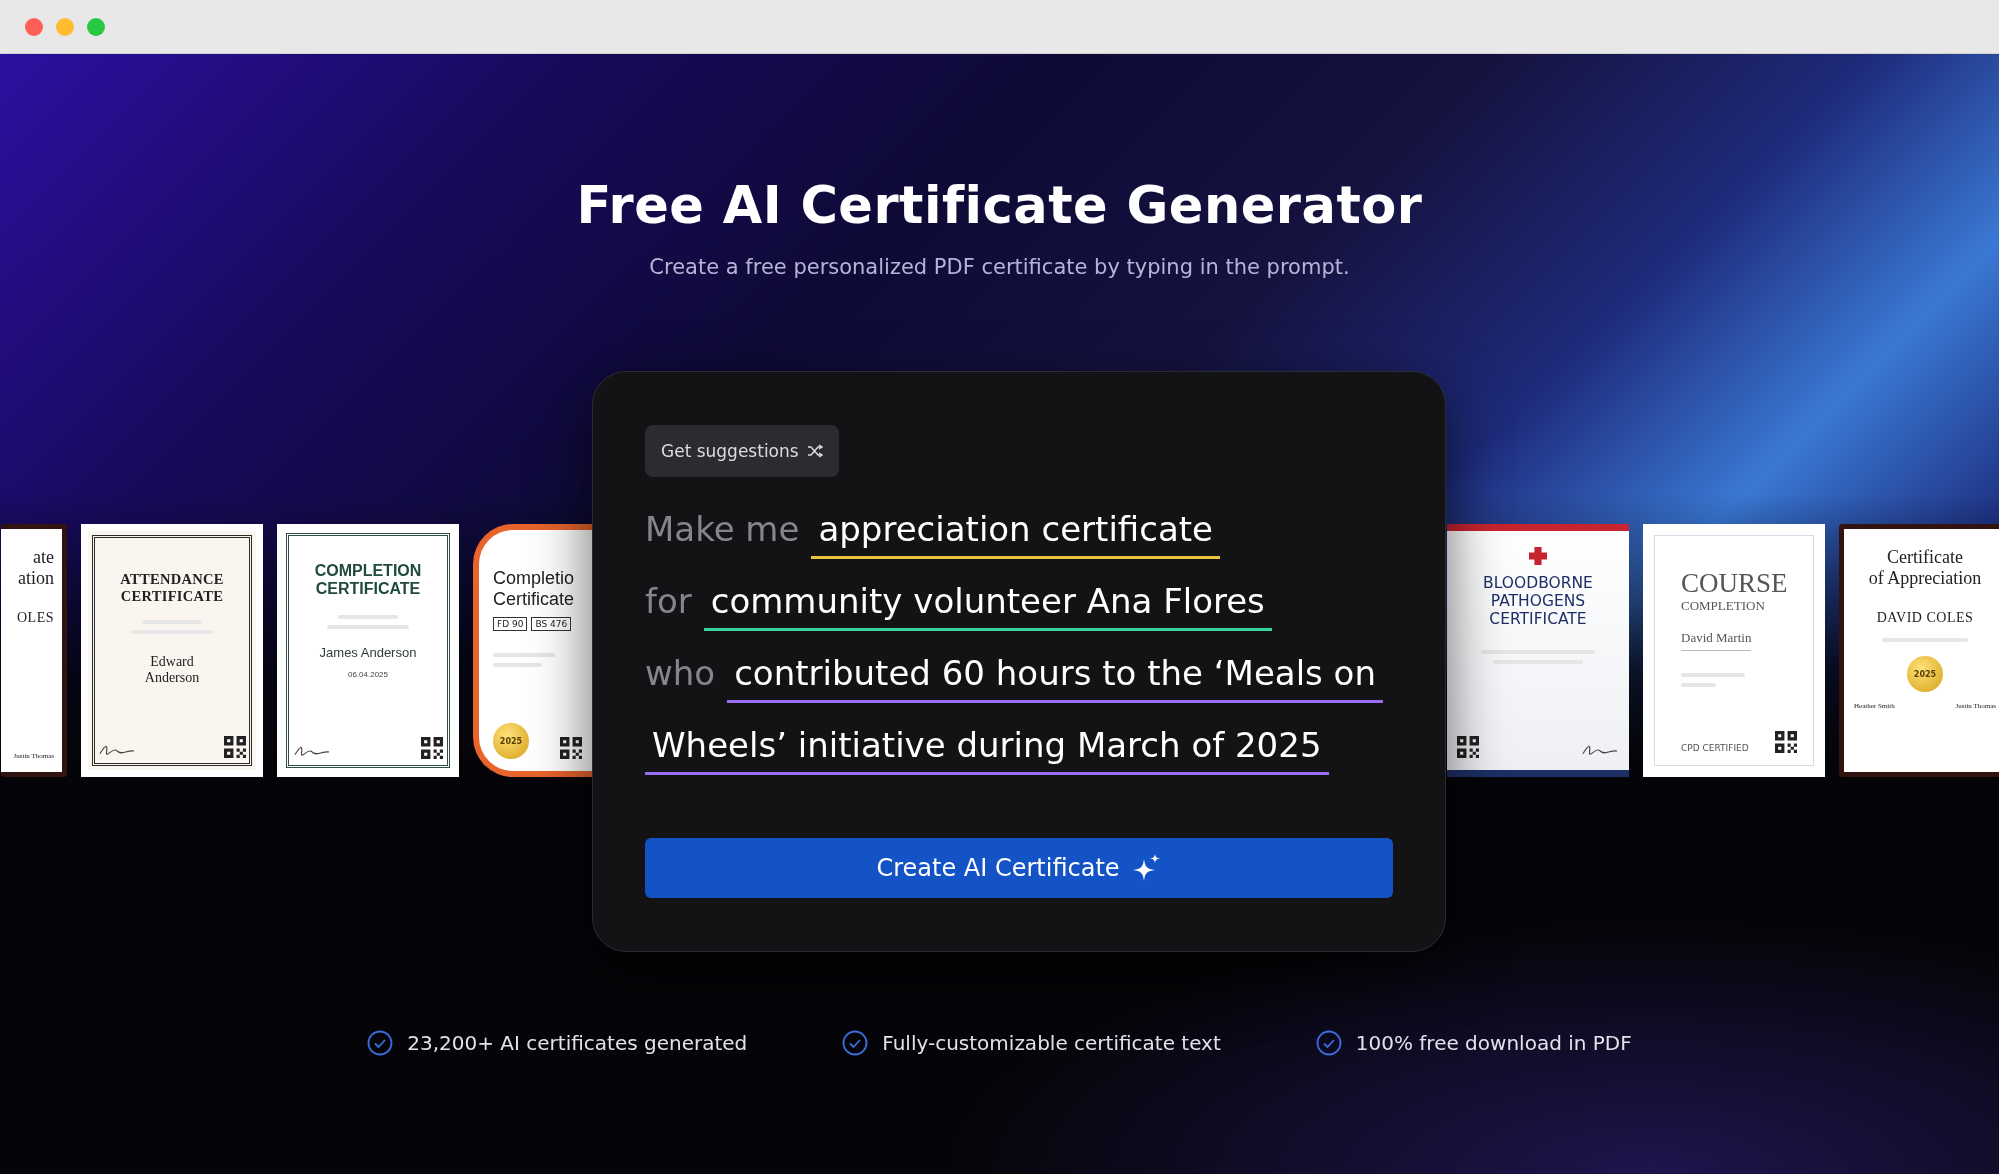  Describe the element at coordinates (1538, 584) in the screenshot. I see `certificate-title: BLOODBORNE` at that location.